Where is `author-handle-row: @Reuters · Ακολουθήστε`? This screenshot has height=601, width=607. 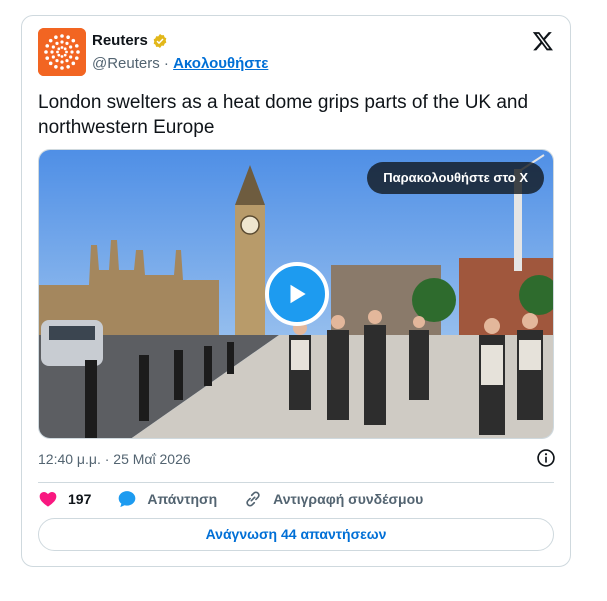
author-handle-row: @Reuters · Ακολουθήστε is located at coordinates (180, 63).